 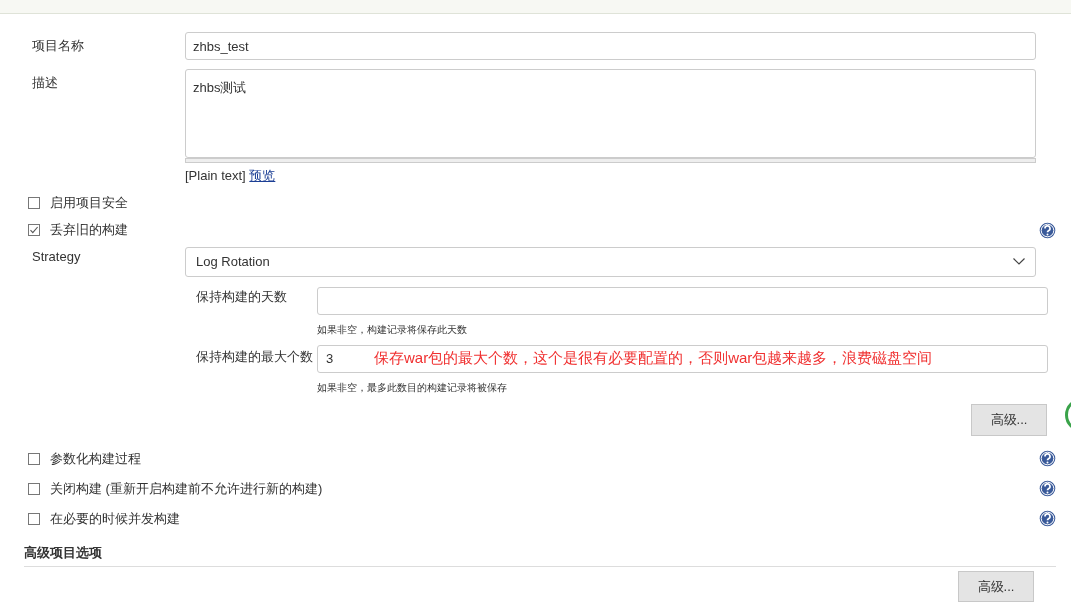 What do you see at coordinates (653, 358) in the screenshot?
I see `annotation-text: 保存war包的最大个数，这个是很有必要配置的，否则war包越来越多，浪费磁盘空间` at bounding box center [653, 358].